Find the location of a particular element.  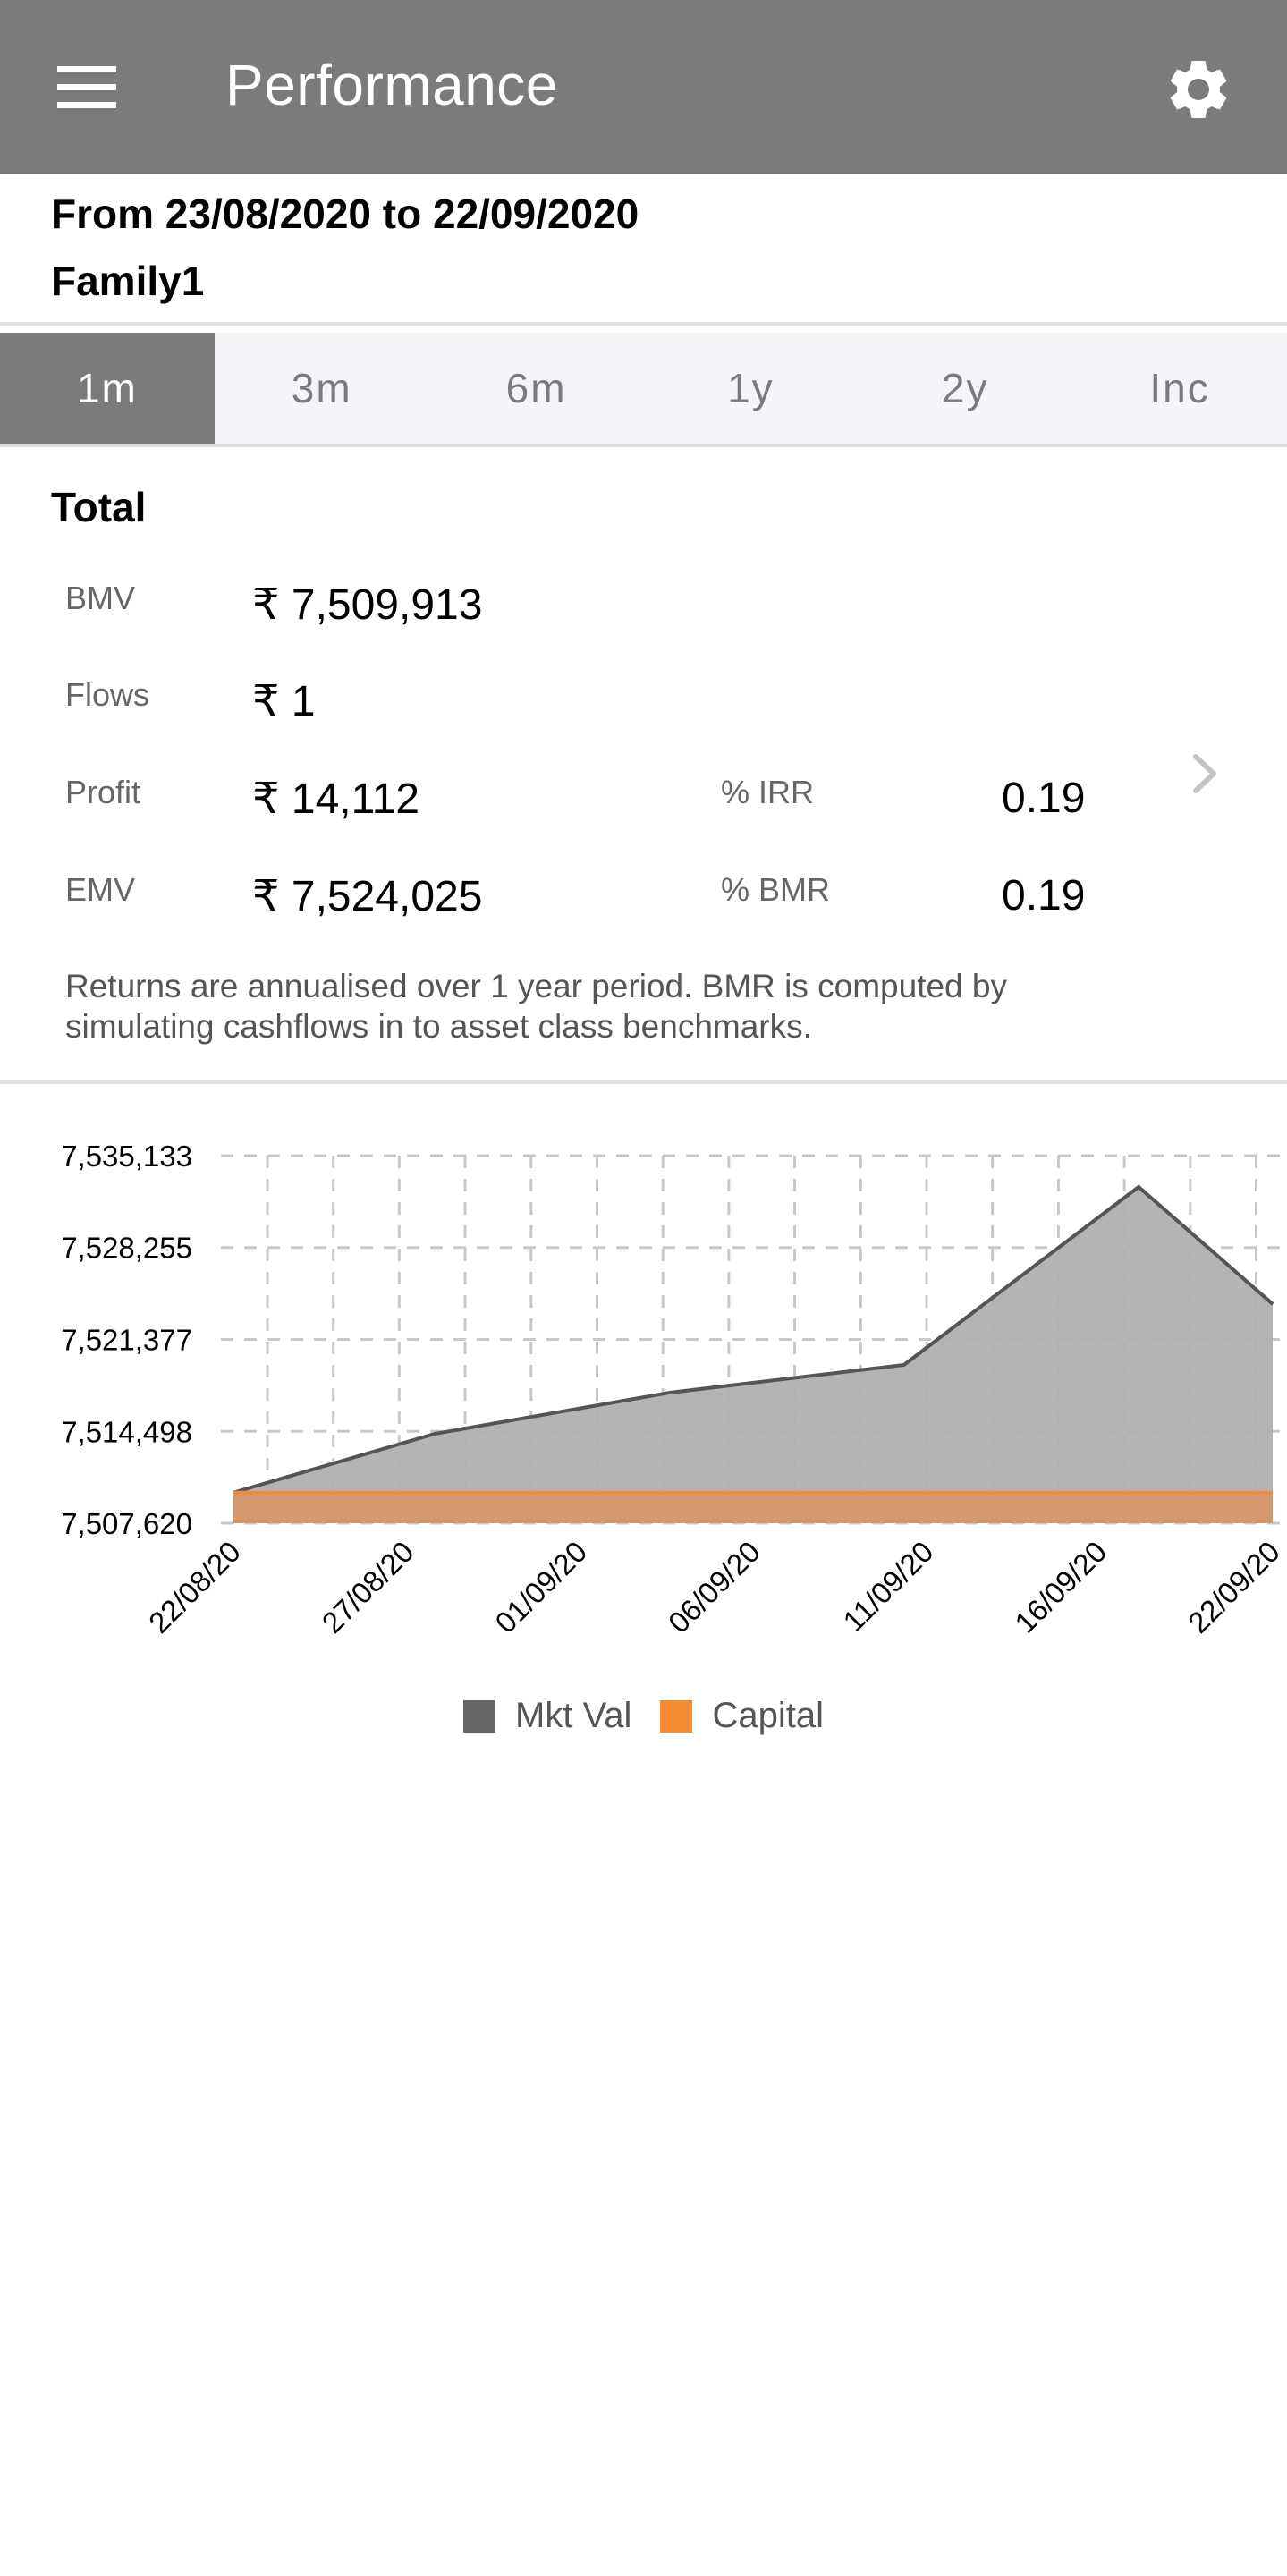

gear-icon is located at coordinates (1198, 89).